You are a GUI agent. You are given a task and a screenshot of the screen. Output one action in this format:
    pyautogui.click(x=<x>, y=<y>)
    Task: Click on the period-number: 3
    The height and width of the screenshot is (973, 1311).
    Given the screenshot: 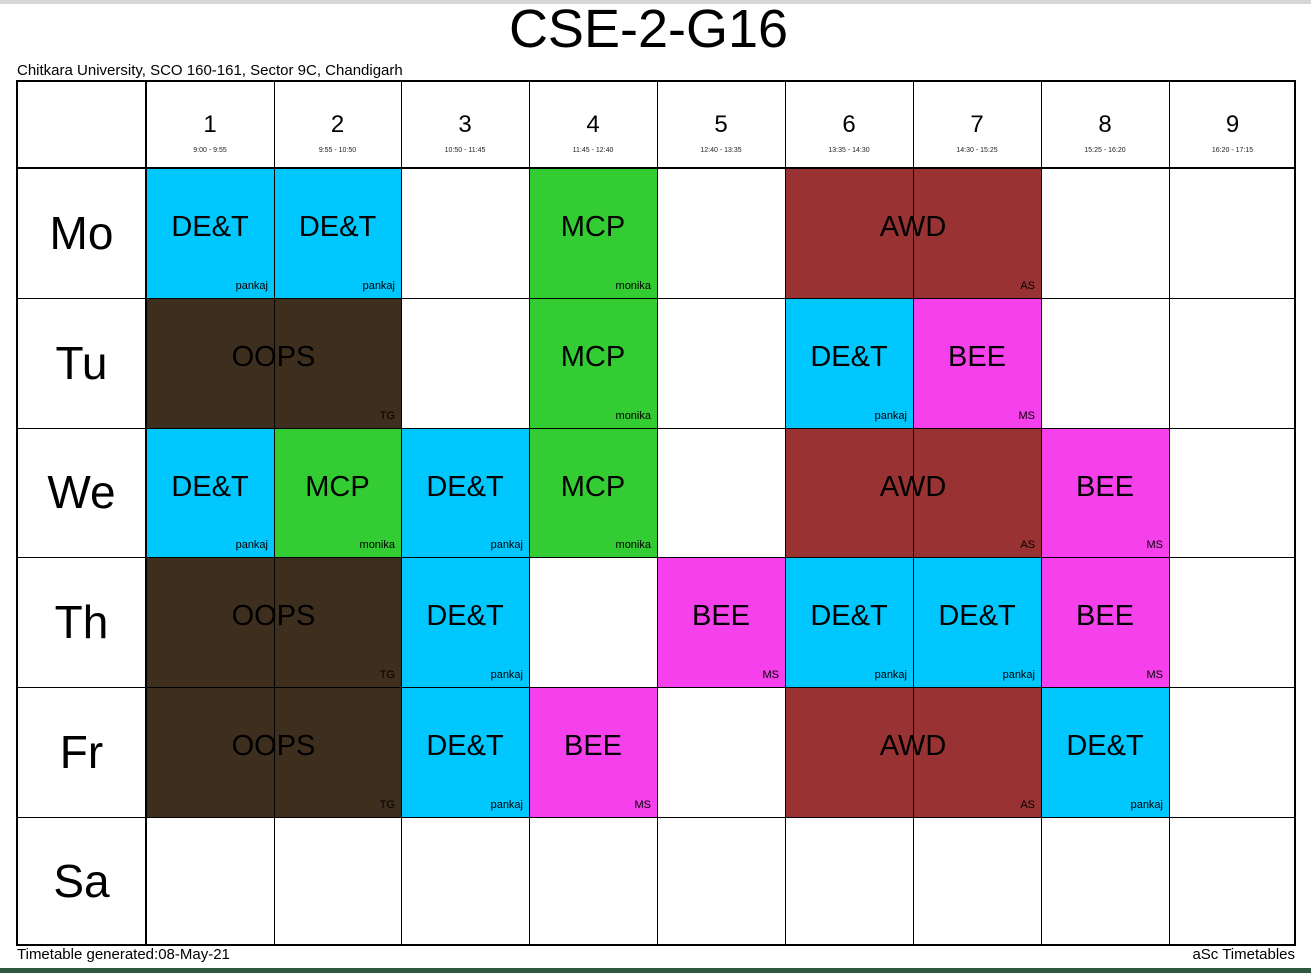 What is the action you would take?
    pyautogui.click(x=465, y=124)
    